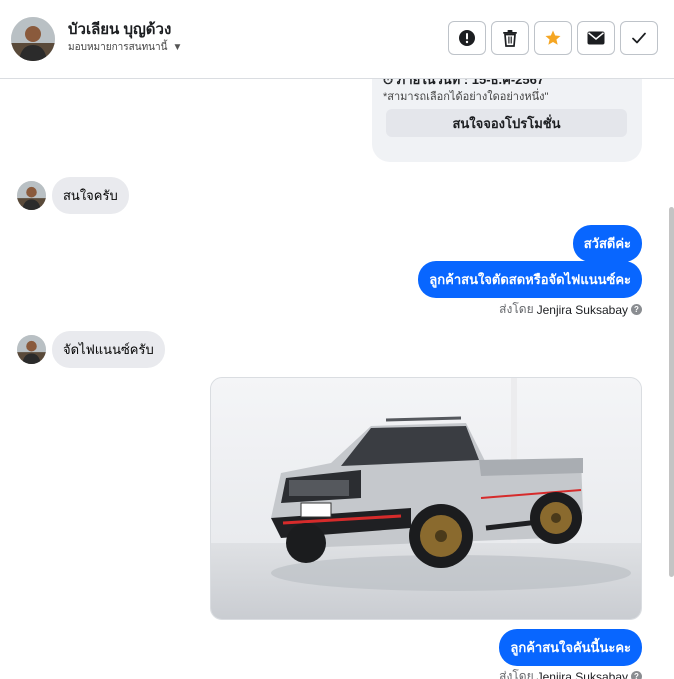  I want to click on alert-circle-icon, so click(467, 38).